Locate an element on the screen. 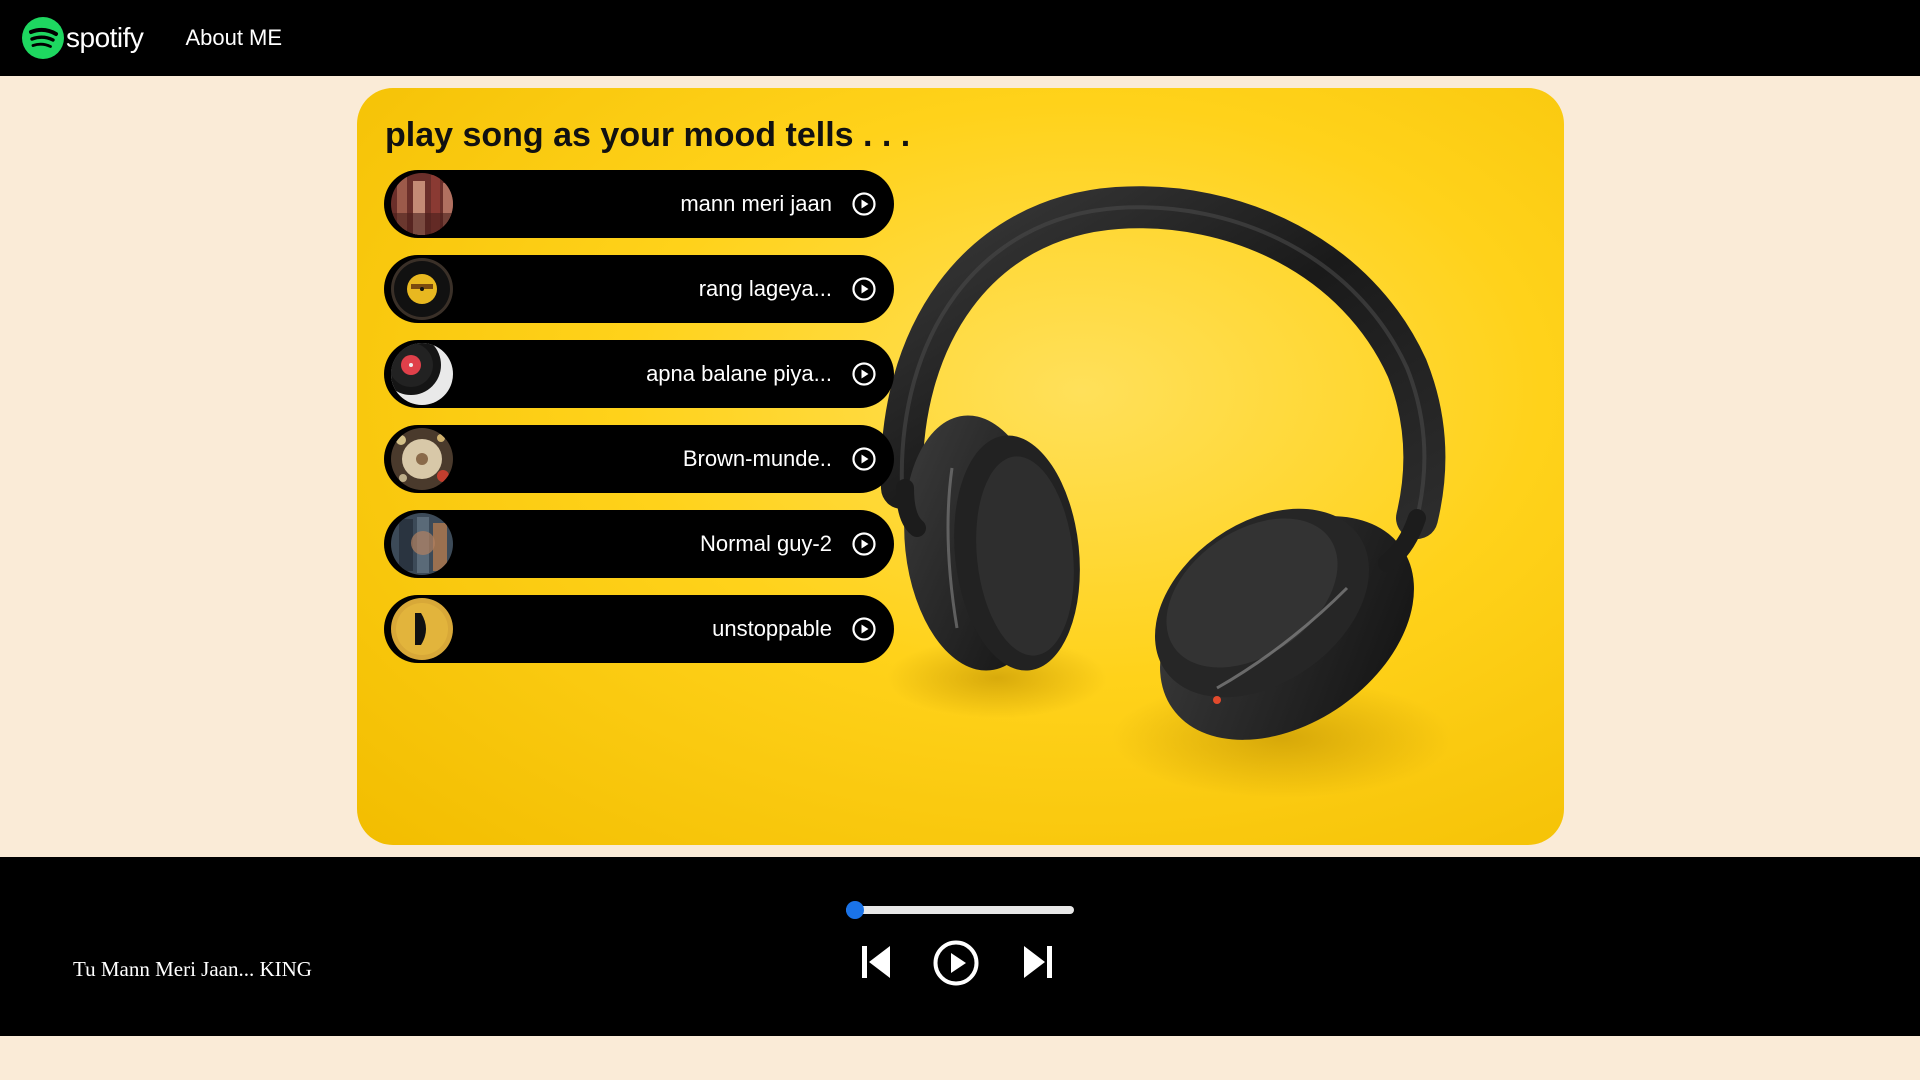 This screenshot has width=1920, height=1080. song-item: Normal guy-2 is located at coordinates (639, 544).